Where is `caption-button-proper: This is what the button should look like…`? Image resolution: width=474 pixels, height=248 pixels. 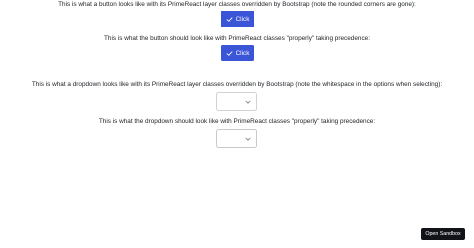 caption-button-proper: This is what the button should look like… is located at coordinates (237, 38).